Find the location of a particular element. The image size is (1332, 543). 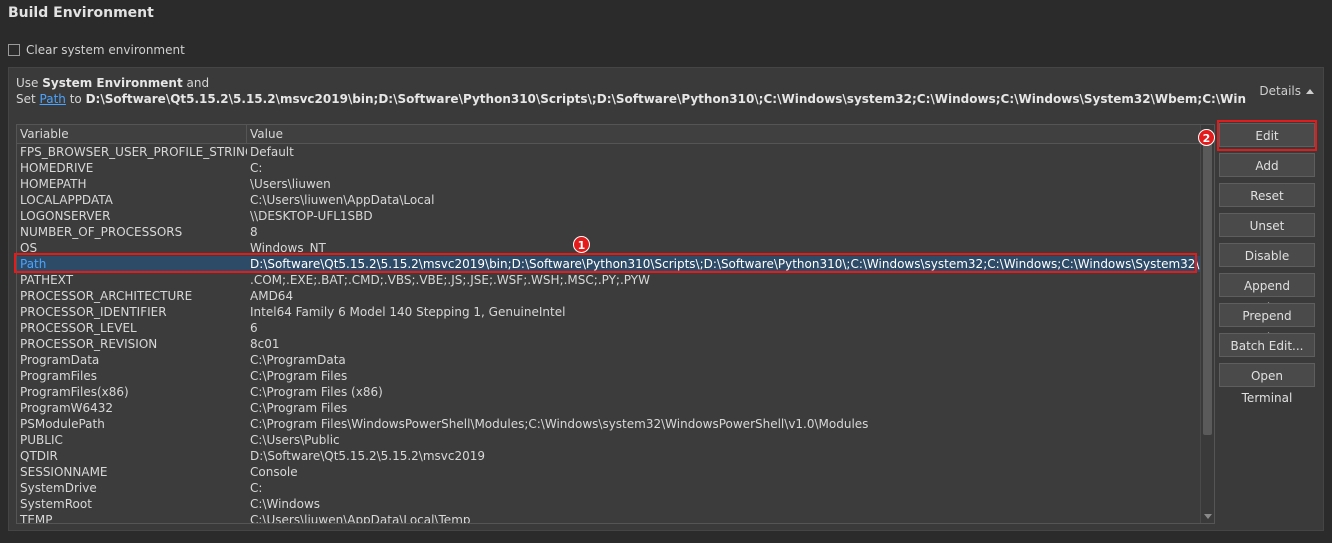

variable-cell: SystemRoot is located at coordinates (56, 504).